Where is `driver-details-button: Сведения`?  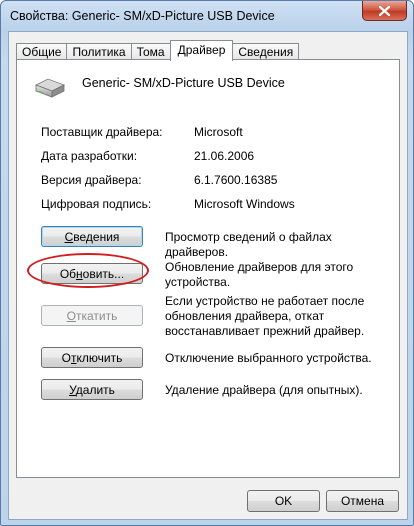 driver-details-button: Сведения is located at coordinates (92, 236).